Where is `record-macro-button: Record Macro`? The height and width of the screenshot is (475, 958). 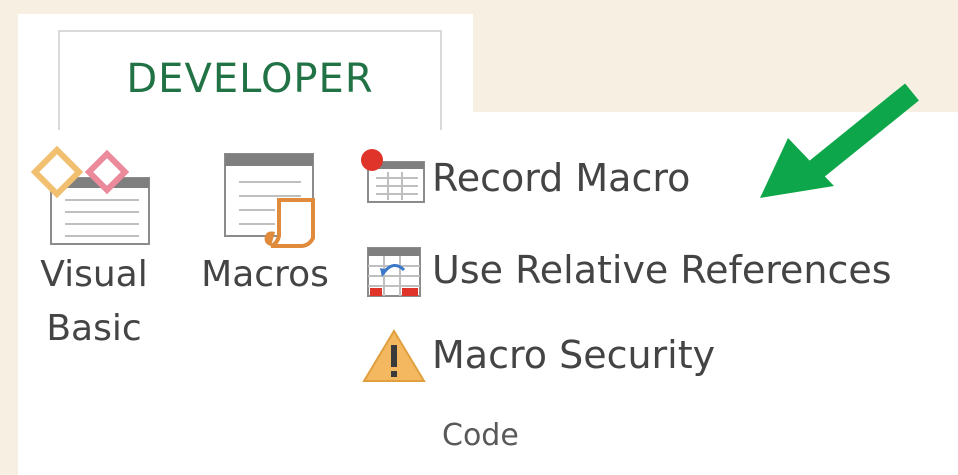
record-macro-button: Record Macro is located at coordinates (524, 178).